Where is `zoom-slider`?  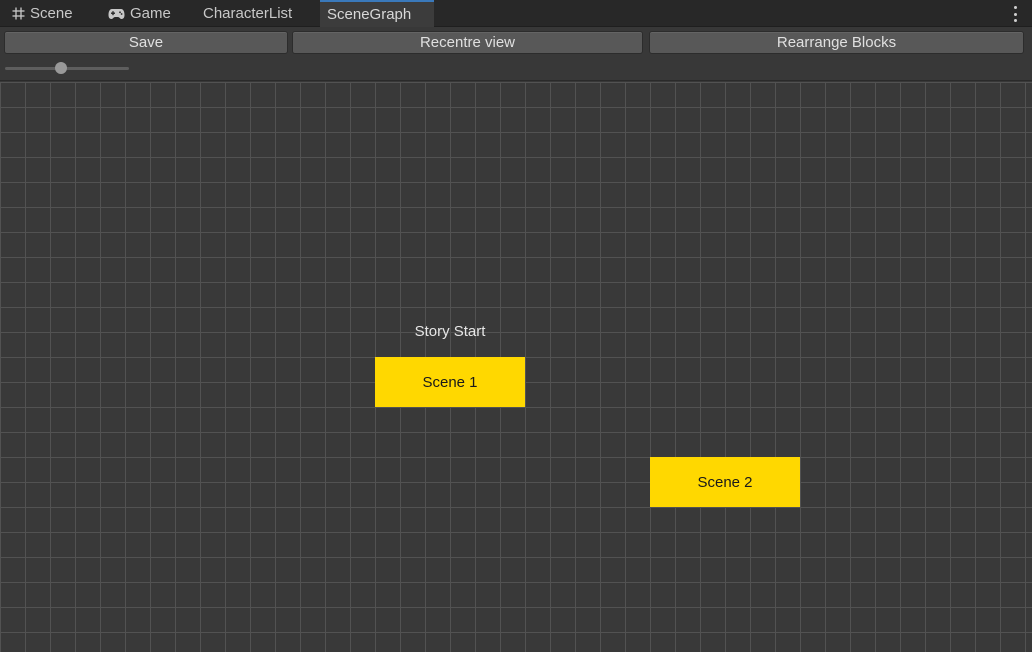
zoom-slider is located at coordinates (67, 68).